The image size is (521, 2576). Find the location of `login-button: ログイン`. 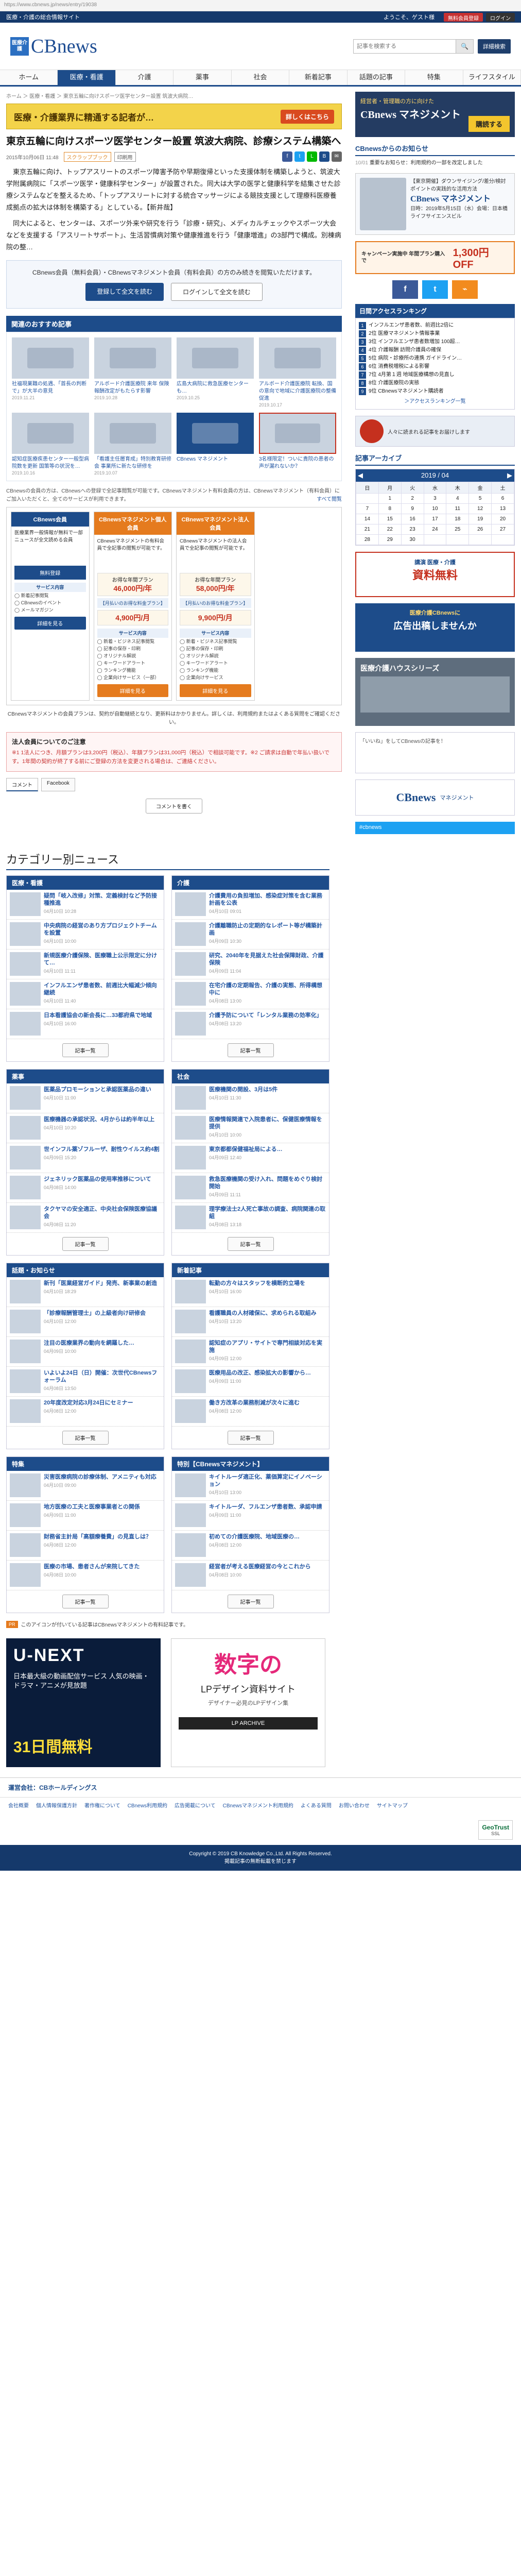

login-button: ログイン is located at coordinates (500, 17).